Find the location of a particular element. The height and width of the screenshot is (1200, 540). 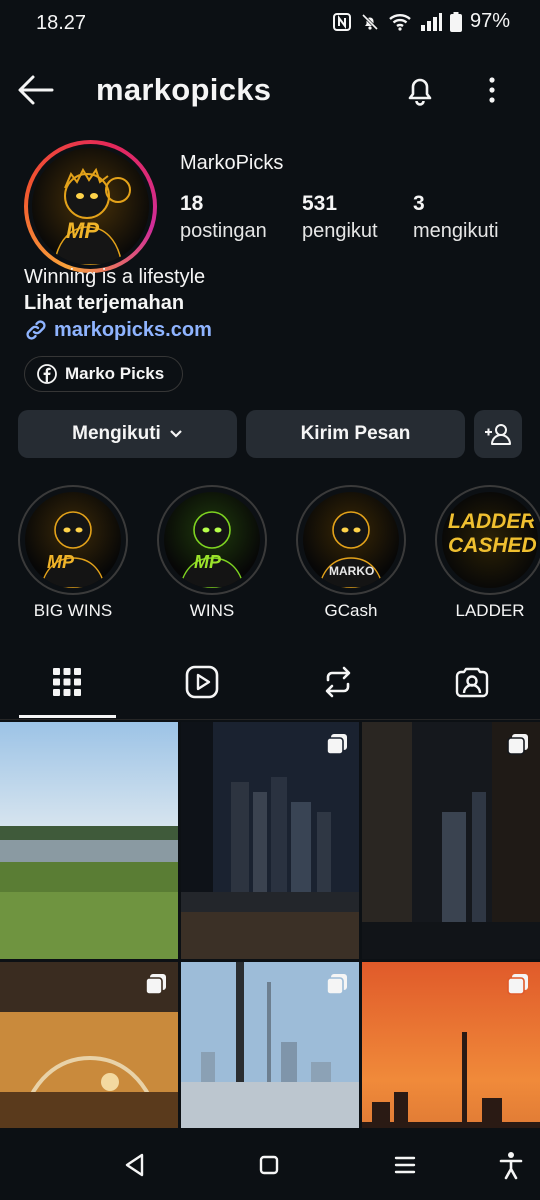

status-time: 18.27 is located at coordinates (61, 23).